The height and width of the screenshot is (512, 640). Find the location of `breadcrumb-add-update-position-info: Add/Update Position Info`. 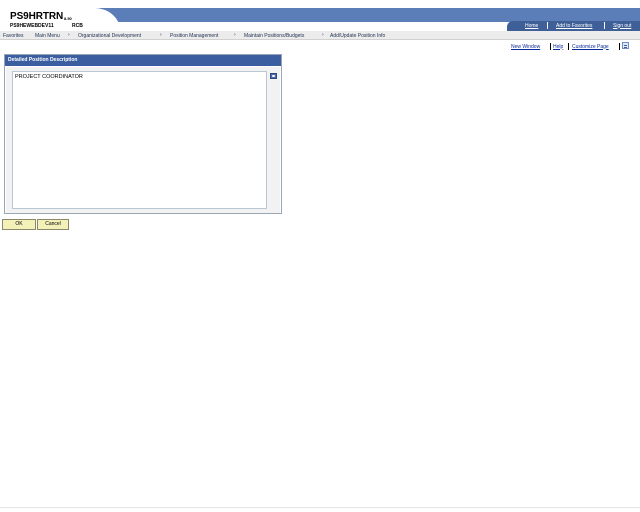

breadcrumb-add-update-position-info: Add/Update Position Info is located at coordinates (357, 36).